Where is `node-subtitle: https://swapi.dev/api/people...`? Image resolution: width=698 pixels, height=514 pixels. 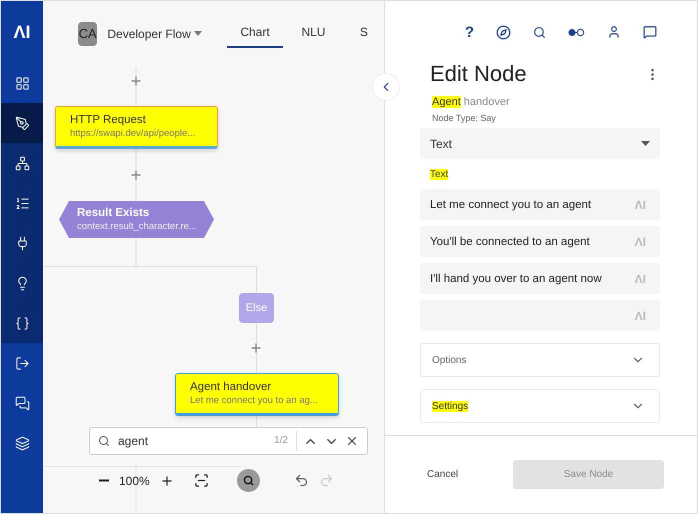
node-subtitle: https://swapi.dev/api/people... is located at coordinates (133, 133).